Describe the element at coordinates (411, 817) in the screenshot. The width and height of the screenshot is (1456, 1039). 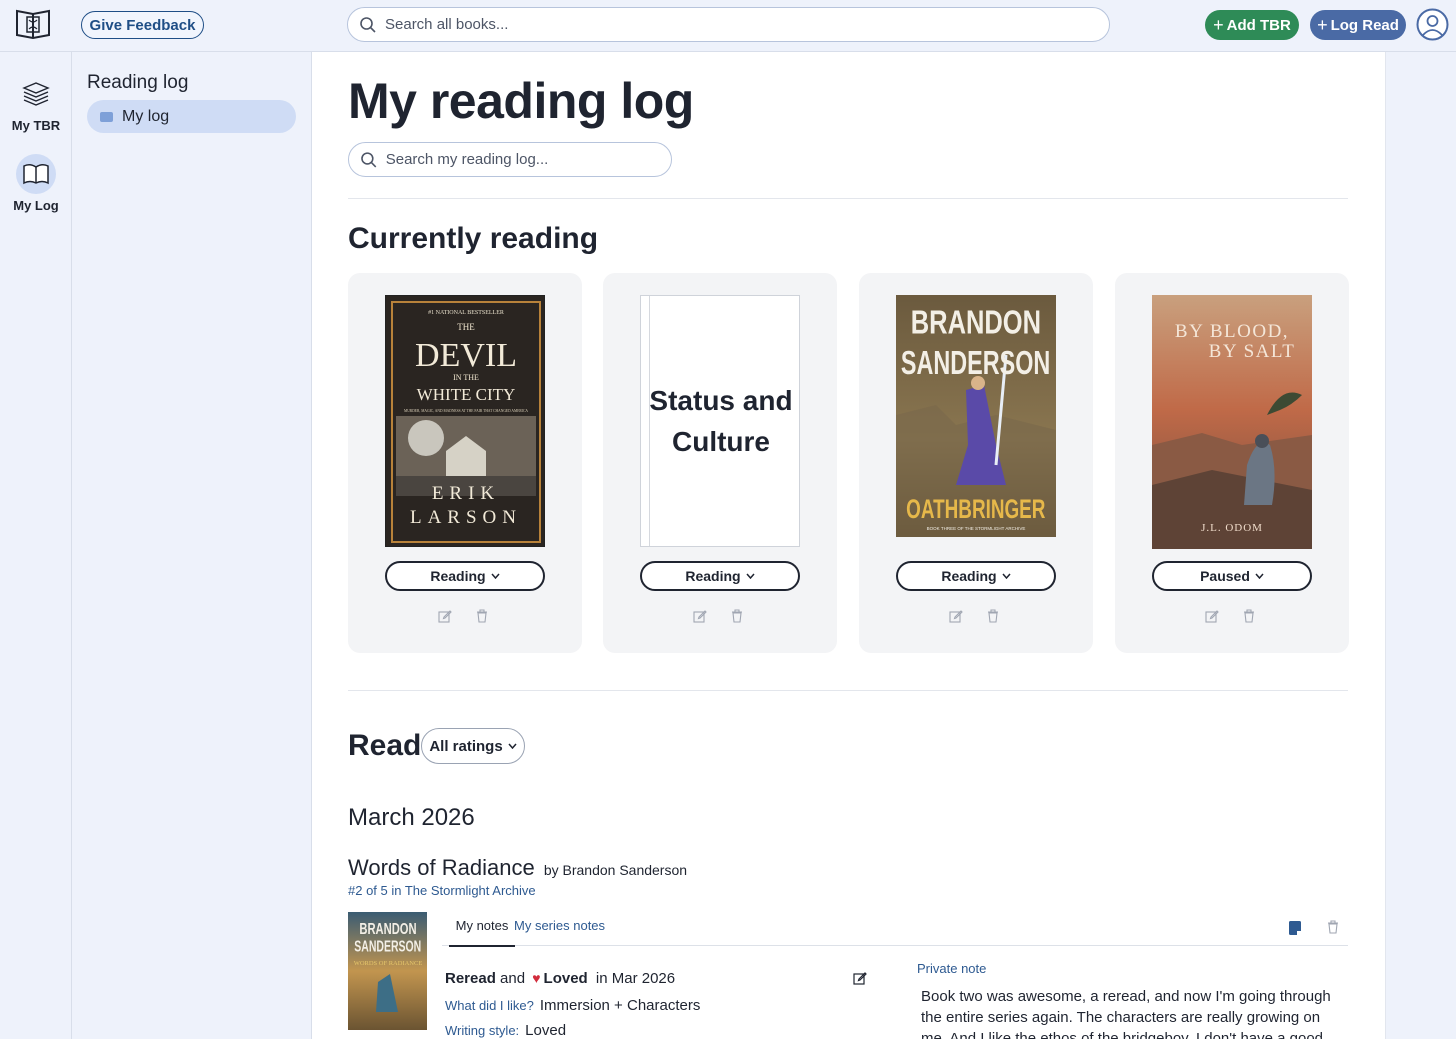
I see `month-heading: March 2026` at that location.